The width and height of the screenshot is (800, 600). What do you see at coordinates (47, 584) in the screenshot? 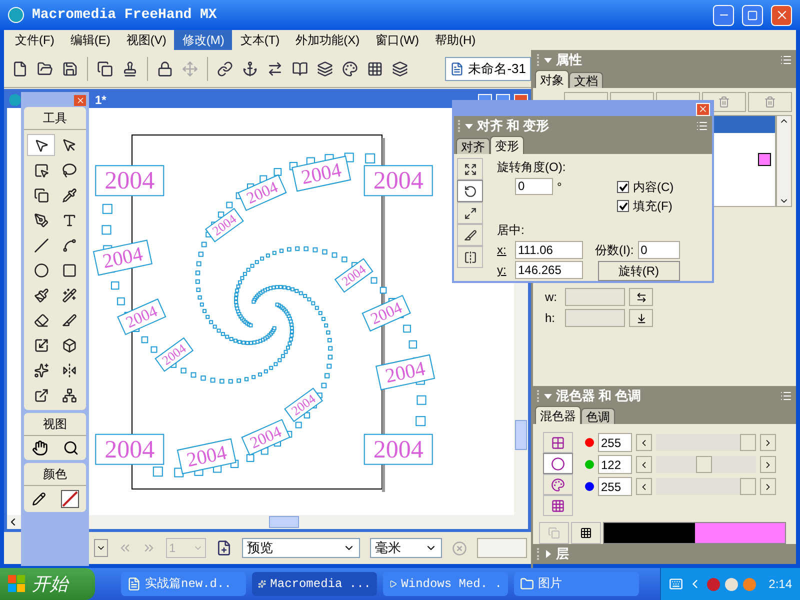
I see `start-button: 开始` at bounding box center [47, 584].